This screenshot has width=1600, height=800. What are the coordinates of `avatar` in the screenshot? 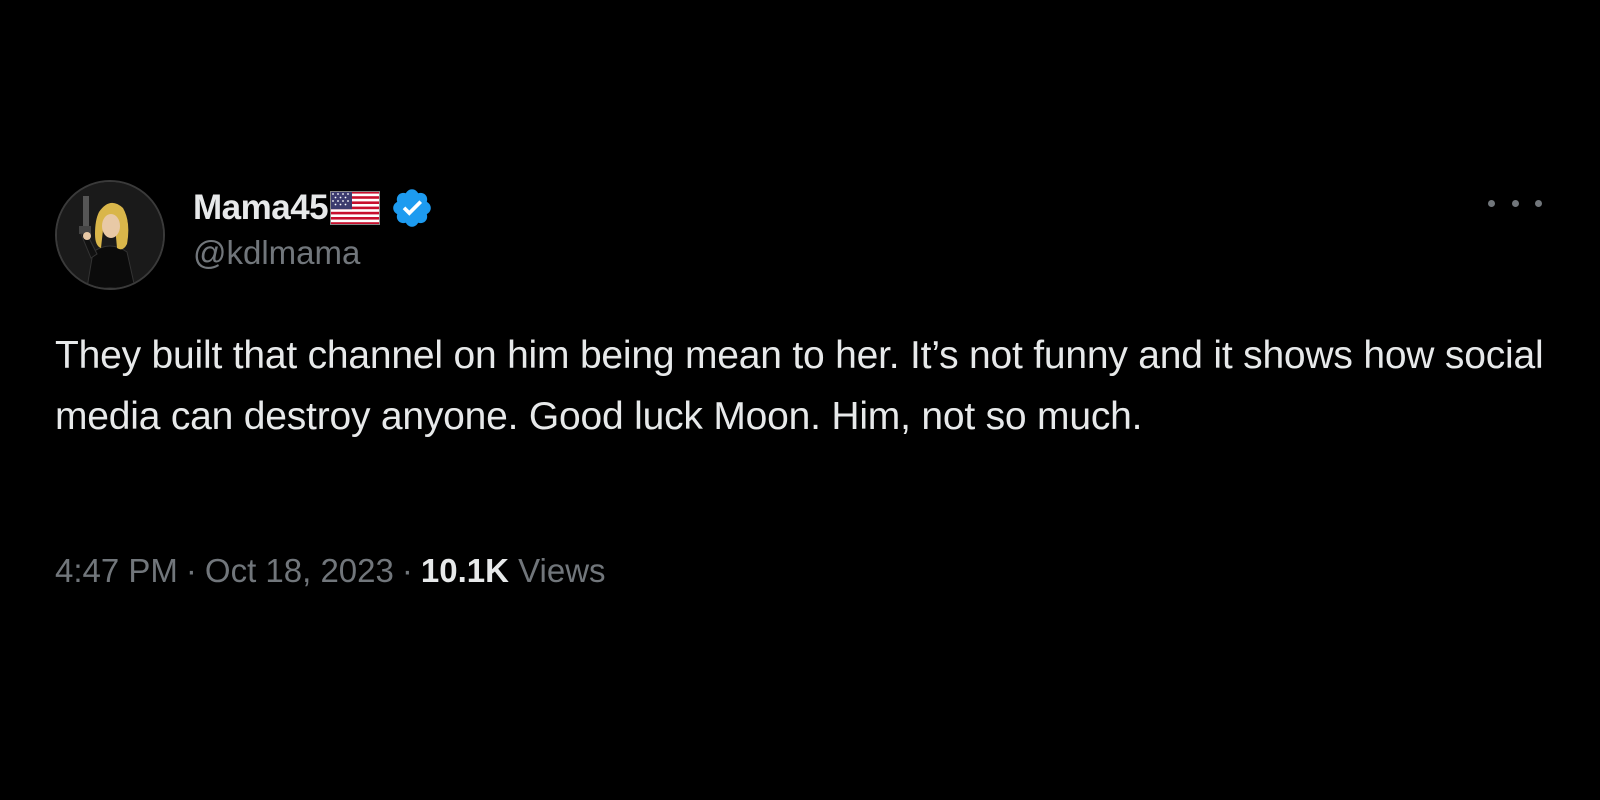 It's located at (110, 235).